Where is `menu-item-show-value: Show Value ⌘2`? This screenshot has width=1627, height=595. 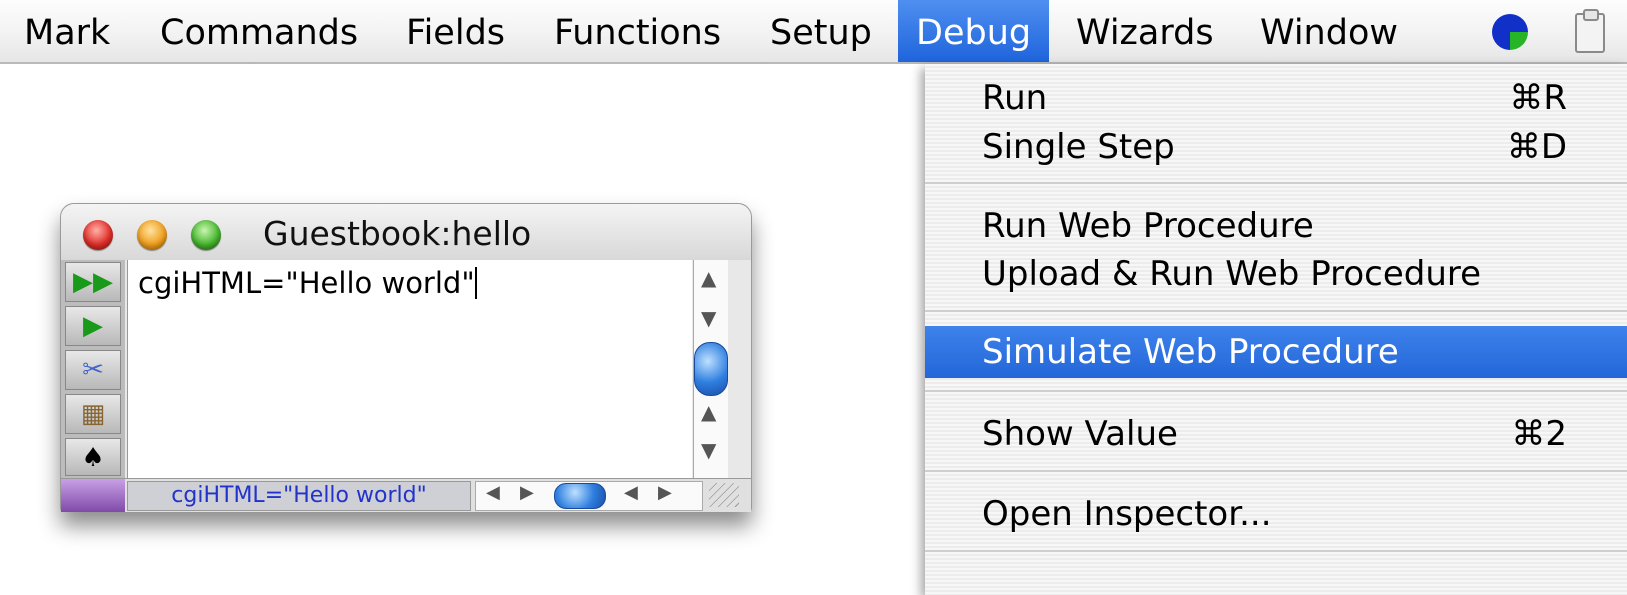
menu-item-show-value: Show Value ⌘2 is located at coordinates (1276, 433).